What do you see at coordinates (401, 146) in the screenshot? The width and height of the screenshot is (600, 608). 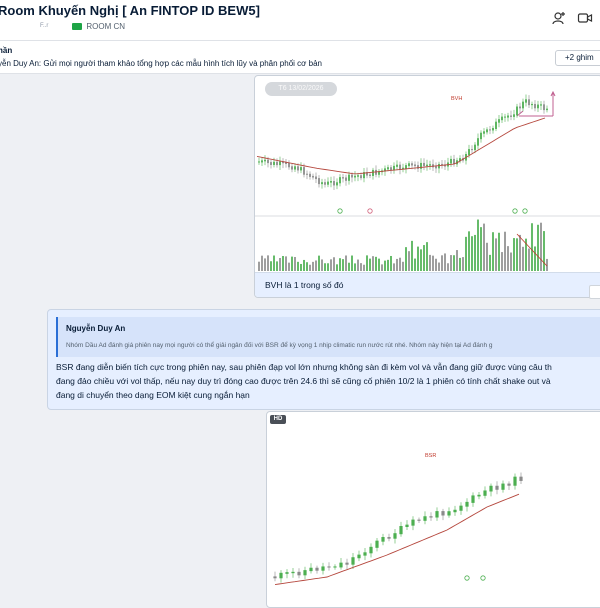 I see `bvh-ma-line` at bounding box center [401, 146].